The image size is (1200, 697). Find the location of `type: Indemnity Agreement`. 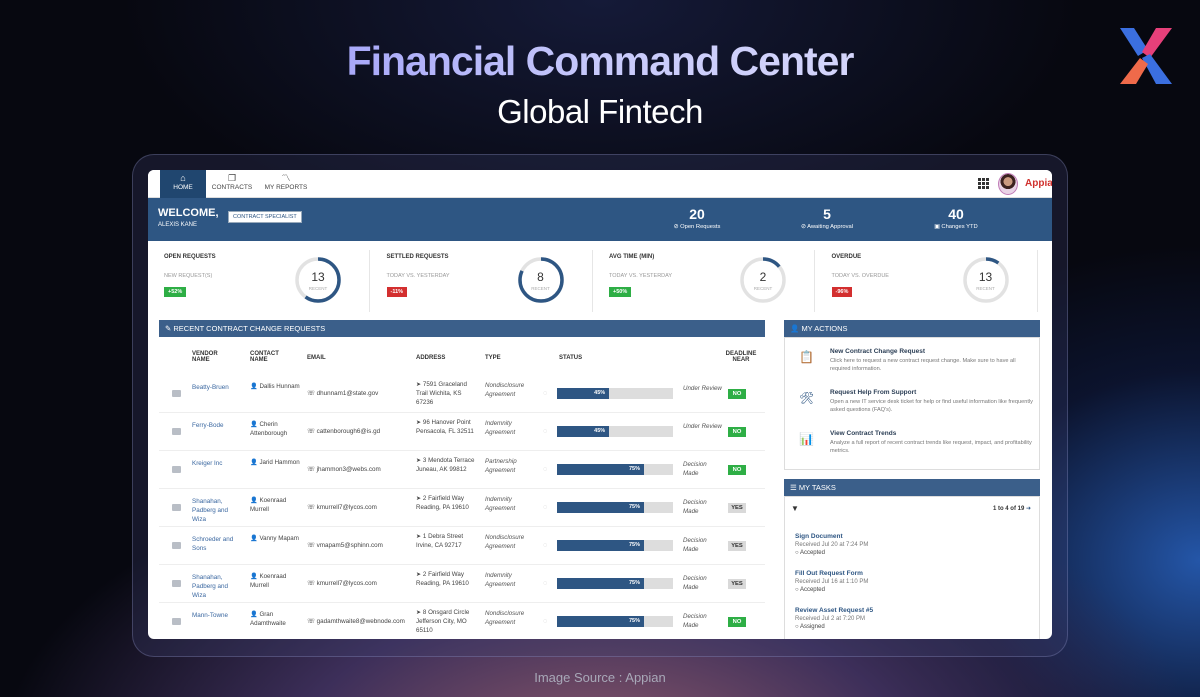

type: Indemnity Agreement is located at coordinates (500, 580).